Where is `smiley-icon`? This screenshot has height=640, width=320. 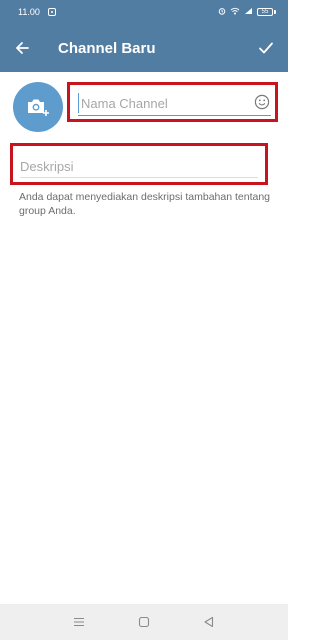 smiley-icon is located at coordinates (262, 102).